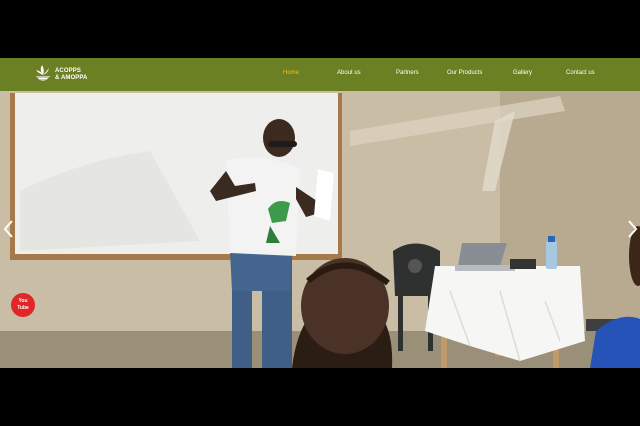 This screenshot has width=640, height=426. Describe the element at coordinates (464, 73) in the screenshot. I see `nav-item-our-products: Our Products` at that location.